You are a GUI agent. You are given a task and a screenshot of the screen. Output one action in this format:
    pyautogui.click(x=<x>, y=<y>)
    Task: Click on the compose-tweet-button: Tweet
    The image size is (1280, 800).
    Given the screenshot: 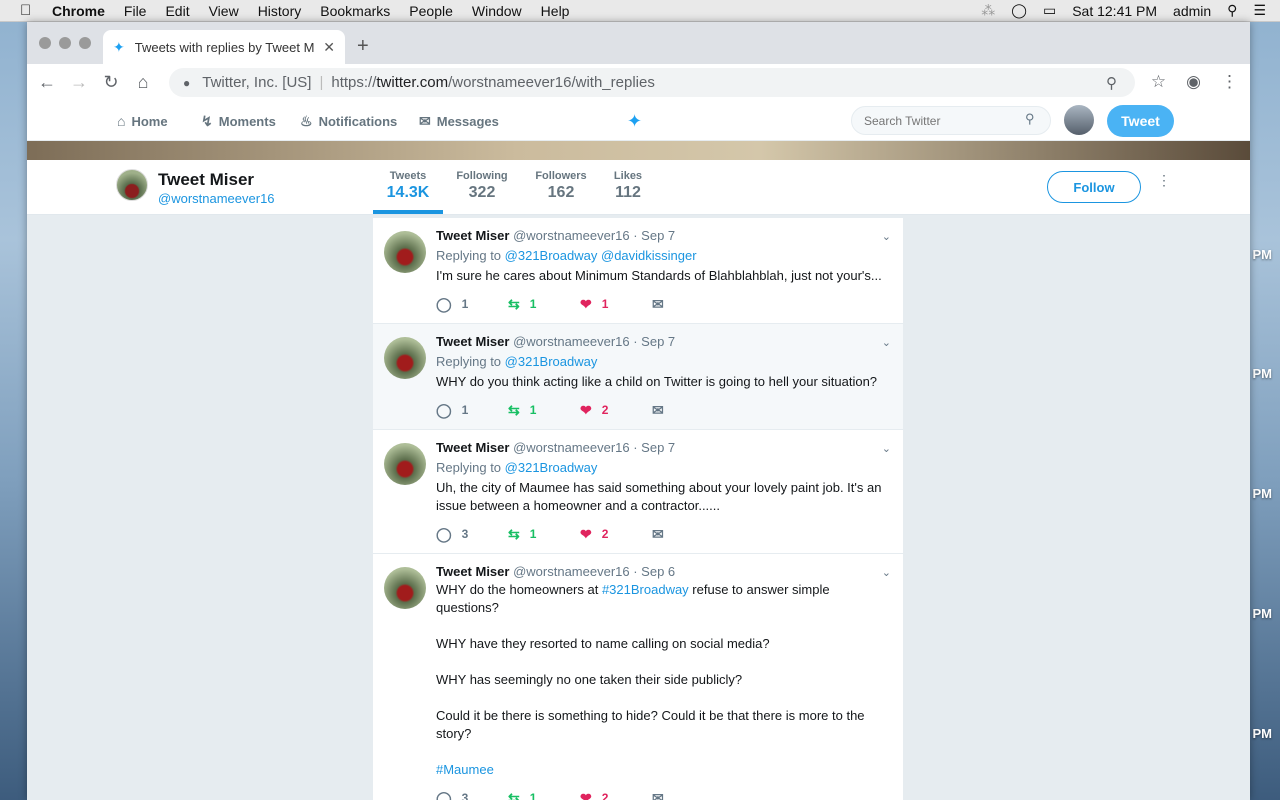 What is the action you would take?
    pyautogui.click(x=1140, y=121)
    